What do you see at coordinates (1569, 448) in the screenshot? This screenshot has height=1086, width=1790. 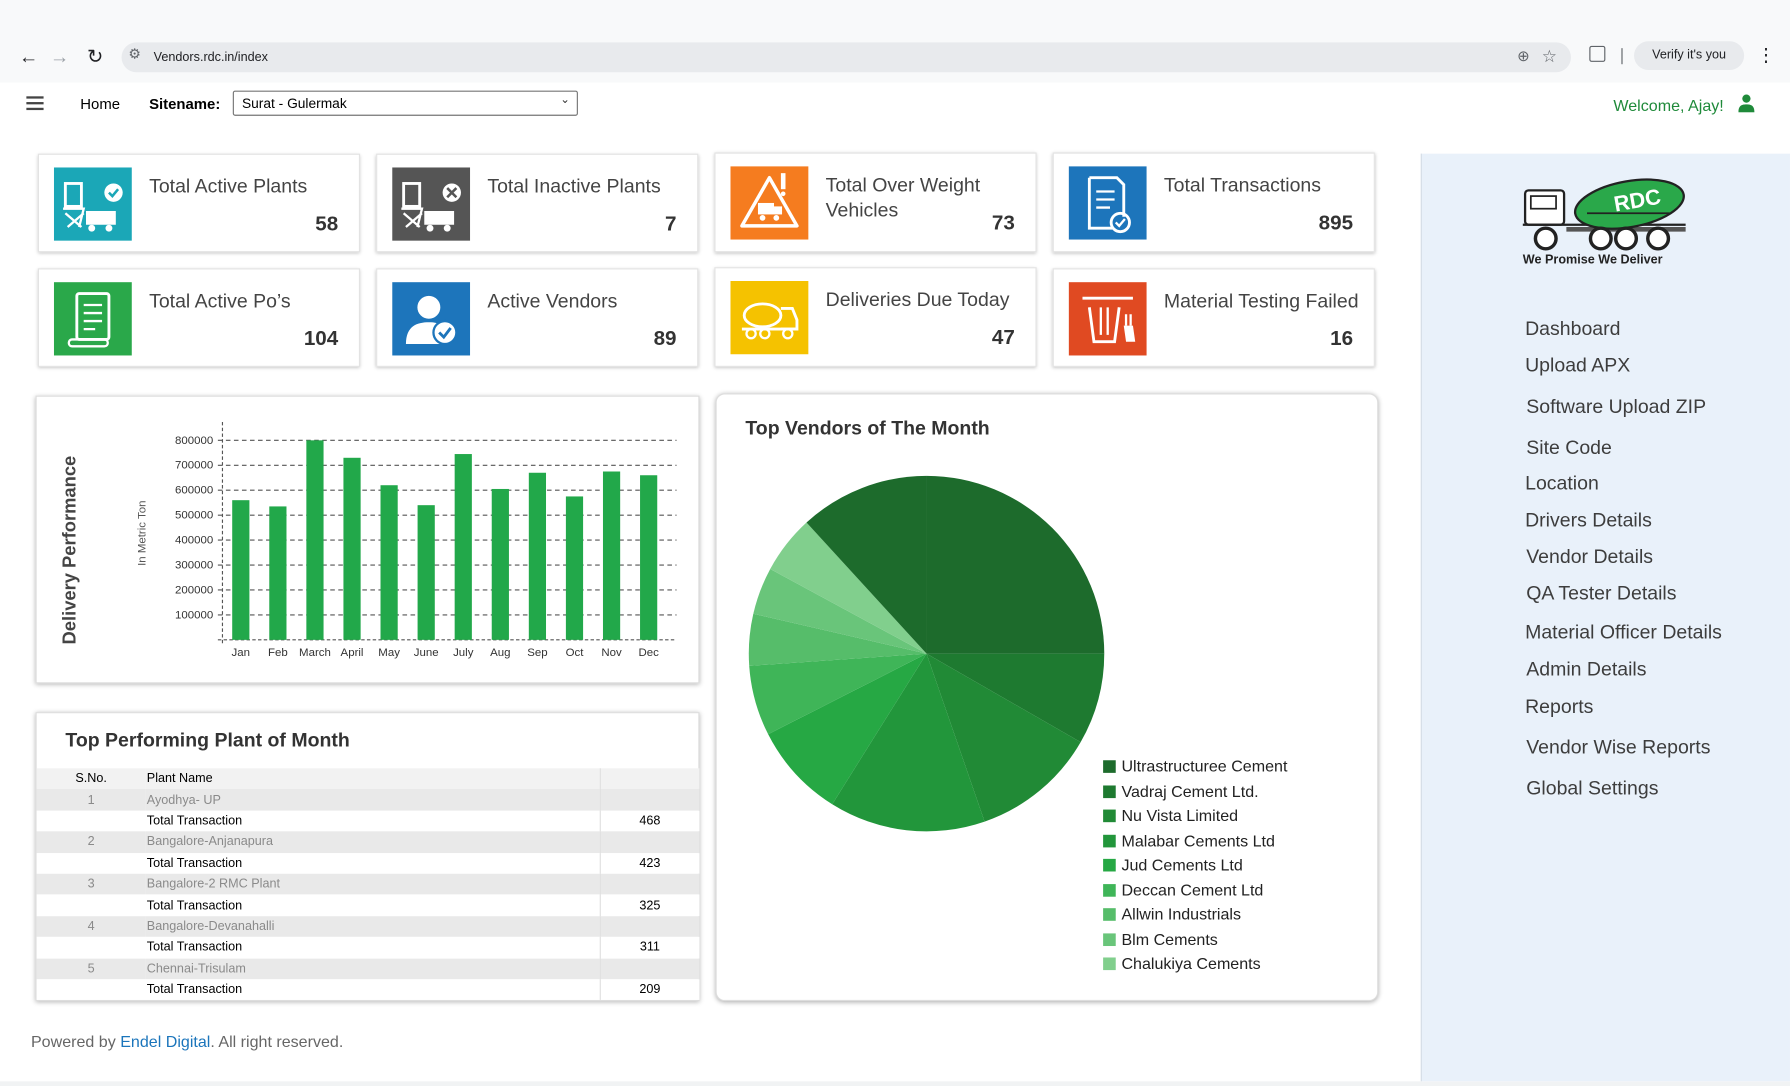 I see `sidebar-item-site-code: Site Code` at bounding box center [1569, 448].